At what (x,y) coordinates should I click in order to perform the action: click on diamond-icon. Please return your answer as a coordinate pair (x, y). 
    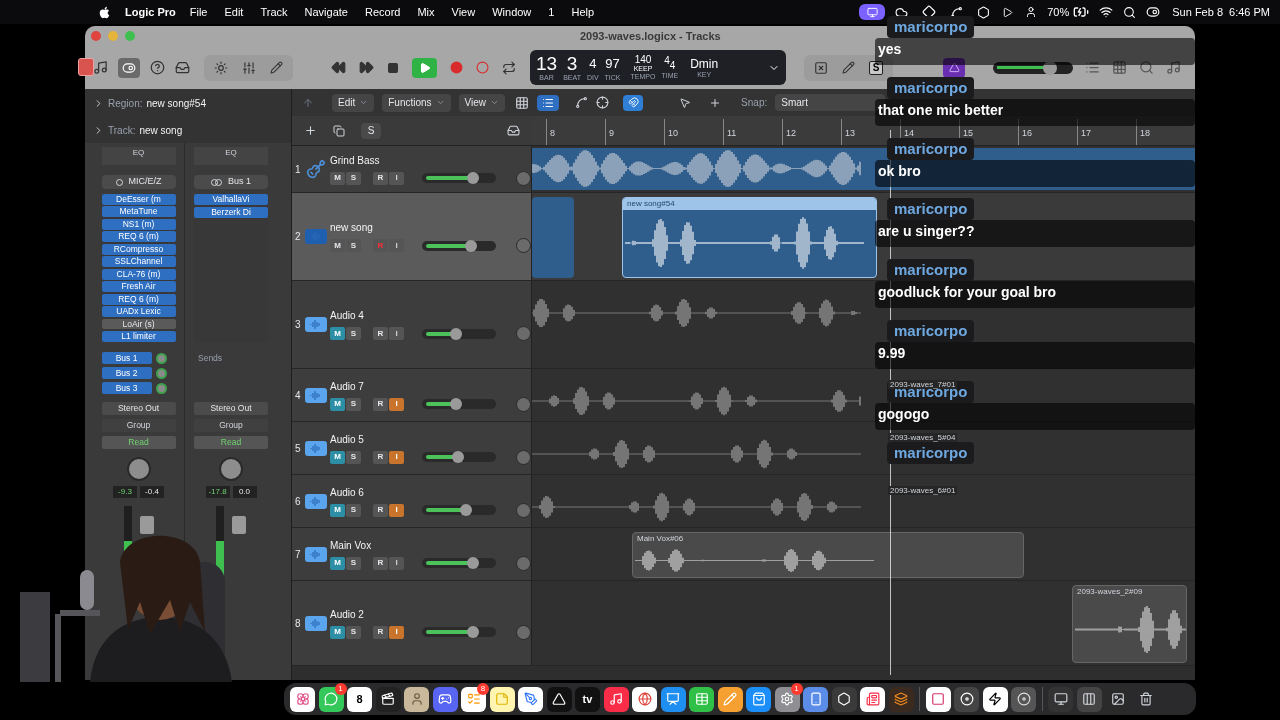
    Looking at the image, I should click on (929, 12).